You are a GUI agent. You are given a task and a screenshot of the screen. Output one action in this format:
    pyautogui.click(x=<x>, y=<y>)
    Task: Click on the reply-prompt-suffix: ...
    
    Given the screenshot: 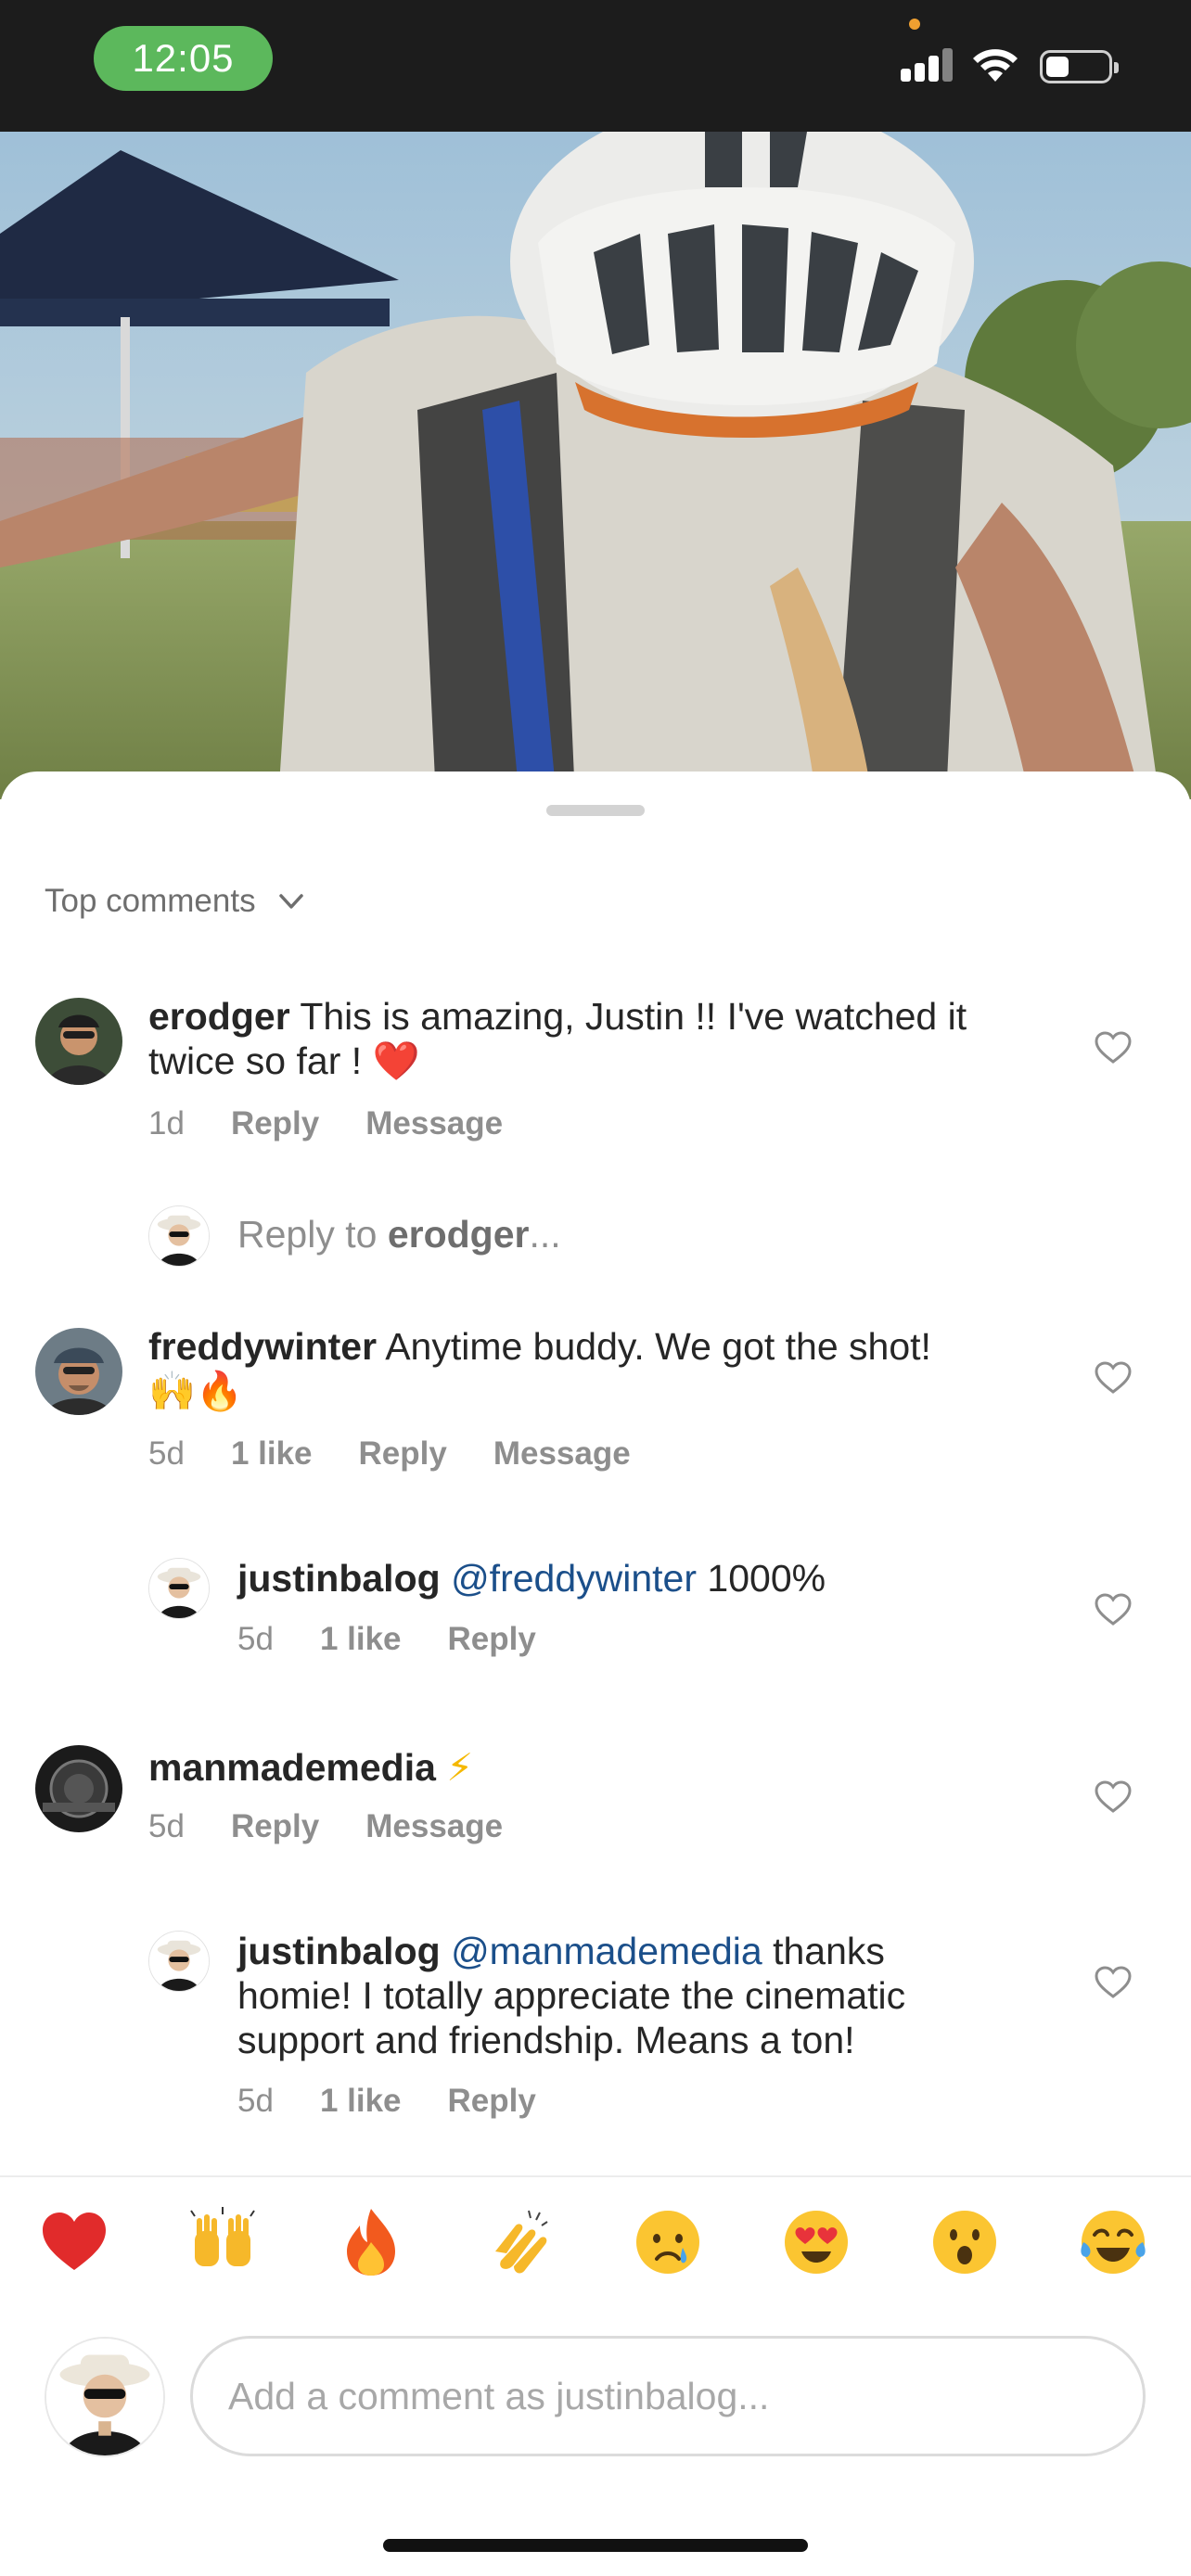 What is the action you would take?
    pyautogui.click(x=545, y=1234)
    